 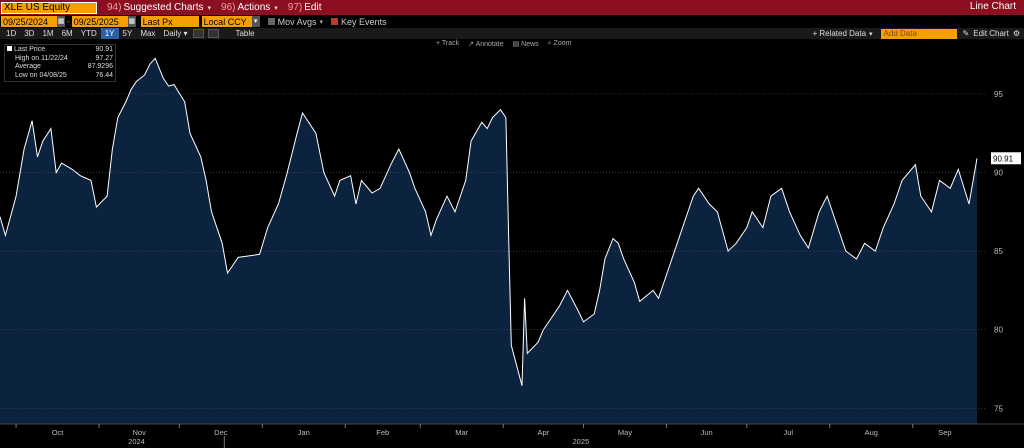 I want to click on x-year-label: 2025, so click(x=581, y=441).